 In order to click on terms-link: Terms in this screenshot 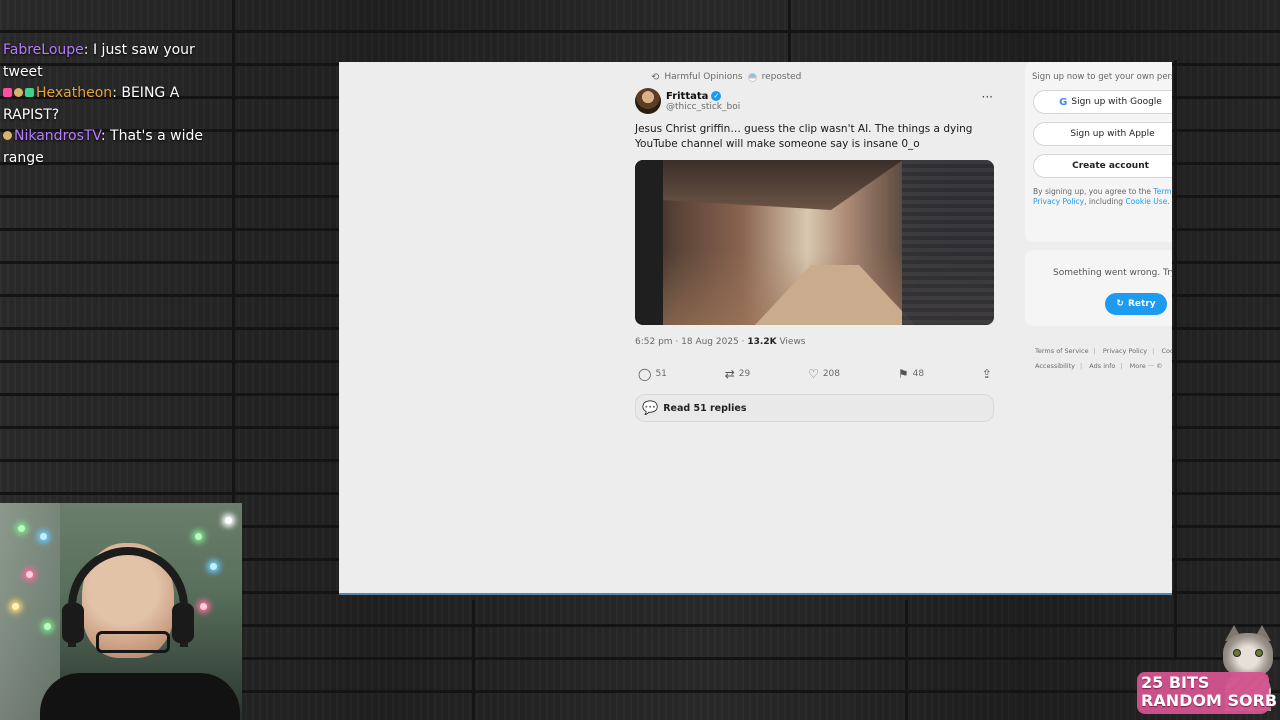, I will do `click(1162, 191)`.